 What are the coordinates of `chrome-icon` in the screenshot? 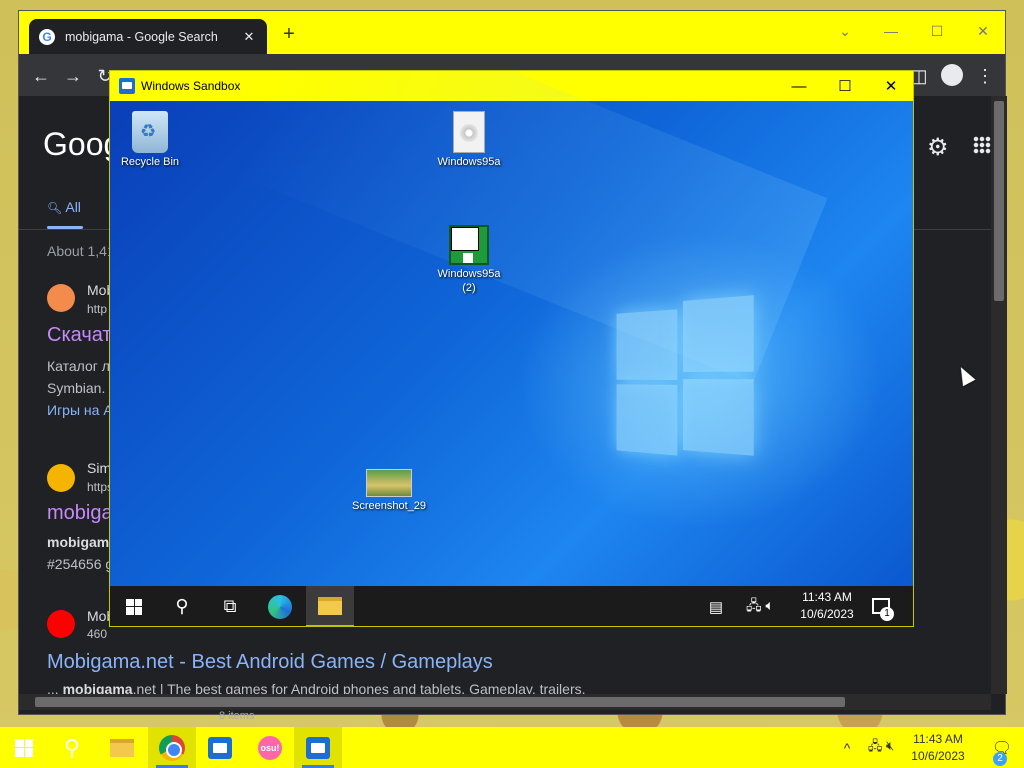 It's located at (172, 747).